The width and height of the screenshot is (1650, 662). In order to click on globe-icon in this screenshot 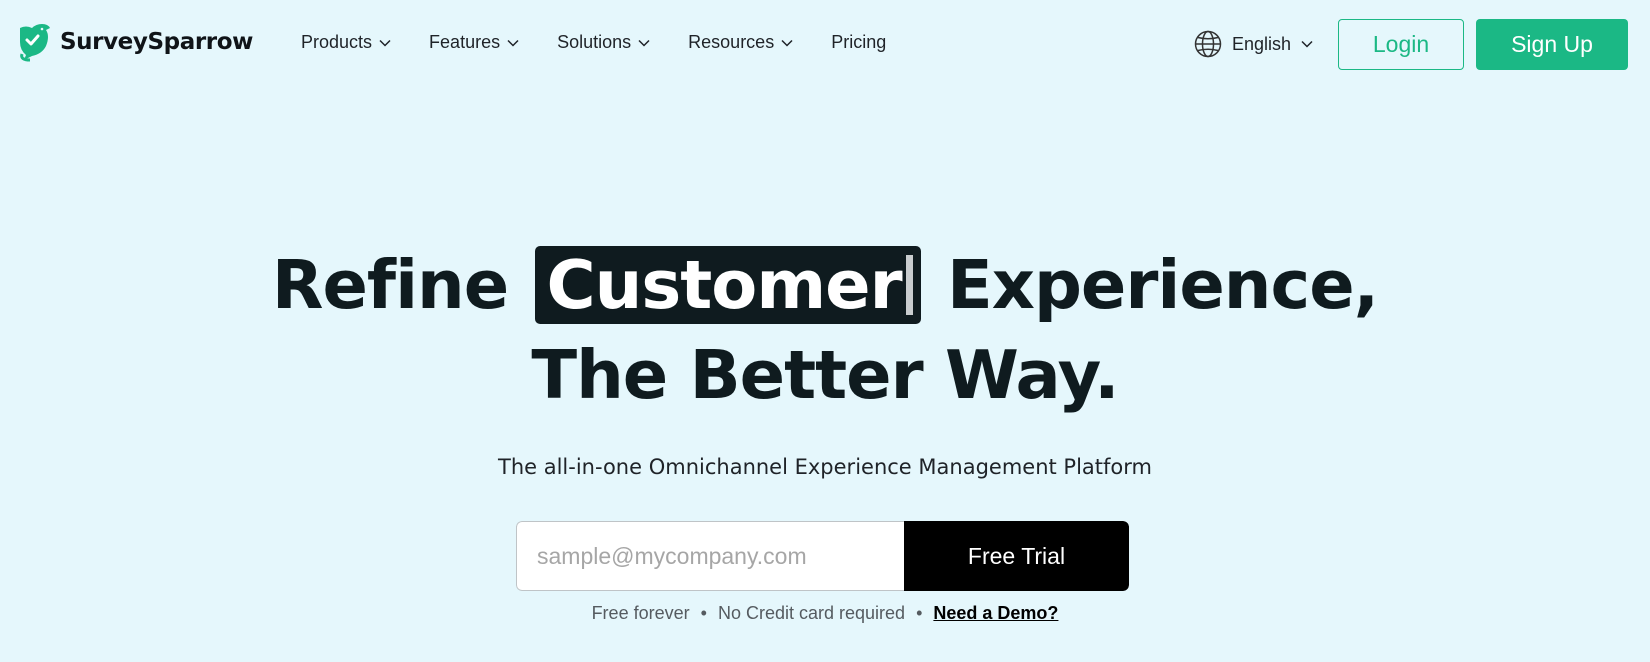, I will do `click(1208, 44)`.